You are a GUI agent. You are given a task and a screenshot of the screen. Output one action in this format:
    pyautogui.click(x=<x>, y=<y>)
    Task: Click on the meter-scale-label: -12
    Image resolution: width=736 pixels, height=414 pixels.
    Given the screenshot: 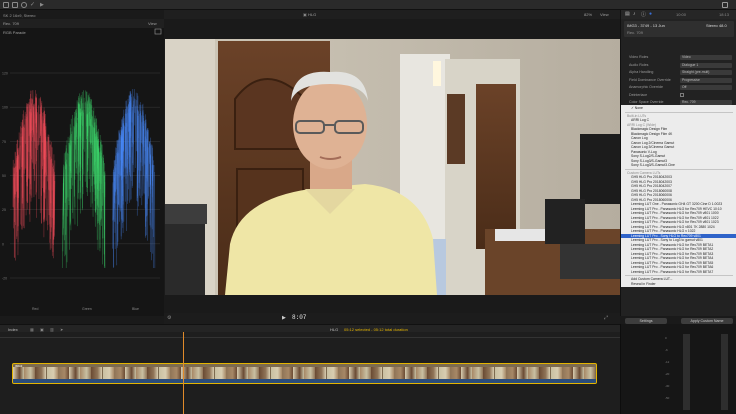 What is the action you would take?
    pyautogui.click(x=667, y=362)
    